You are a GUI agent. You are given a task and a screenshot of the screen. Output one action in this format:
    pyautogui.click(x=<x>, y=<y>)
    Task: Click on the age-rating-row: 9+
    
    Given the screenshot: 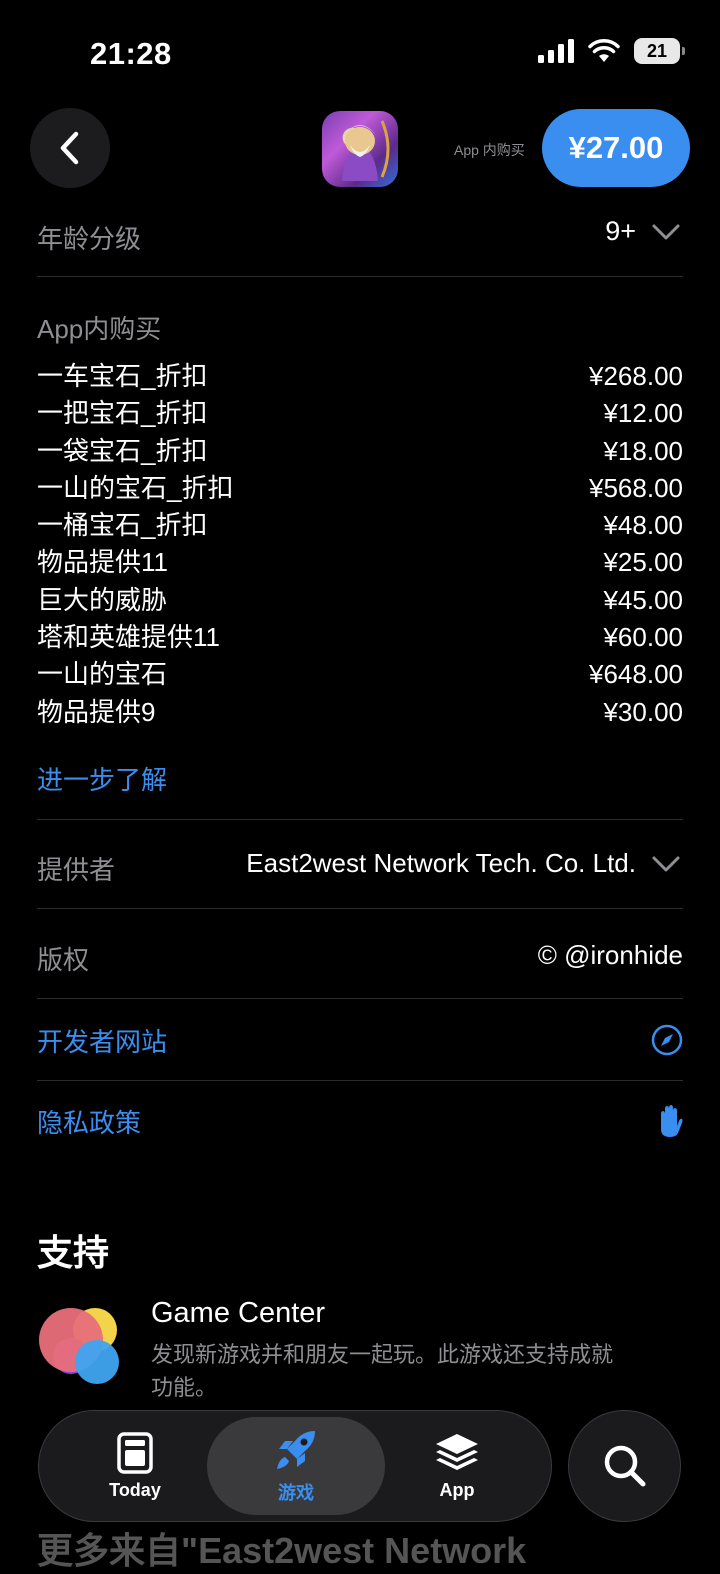 What is the action you would take?
    pyautogui.click(x=642, y=231)
    